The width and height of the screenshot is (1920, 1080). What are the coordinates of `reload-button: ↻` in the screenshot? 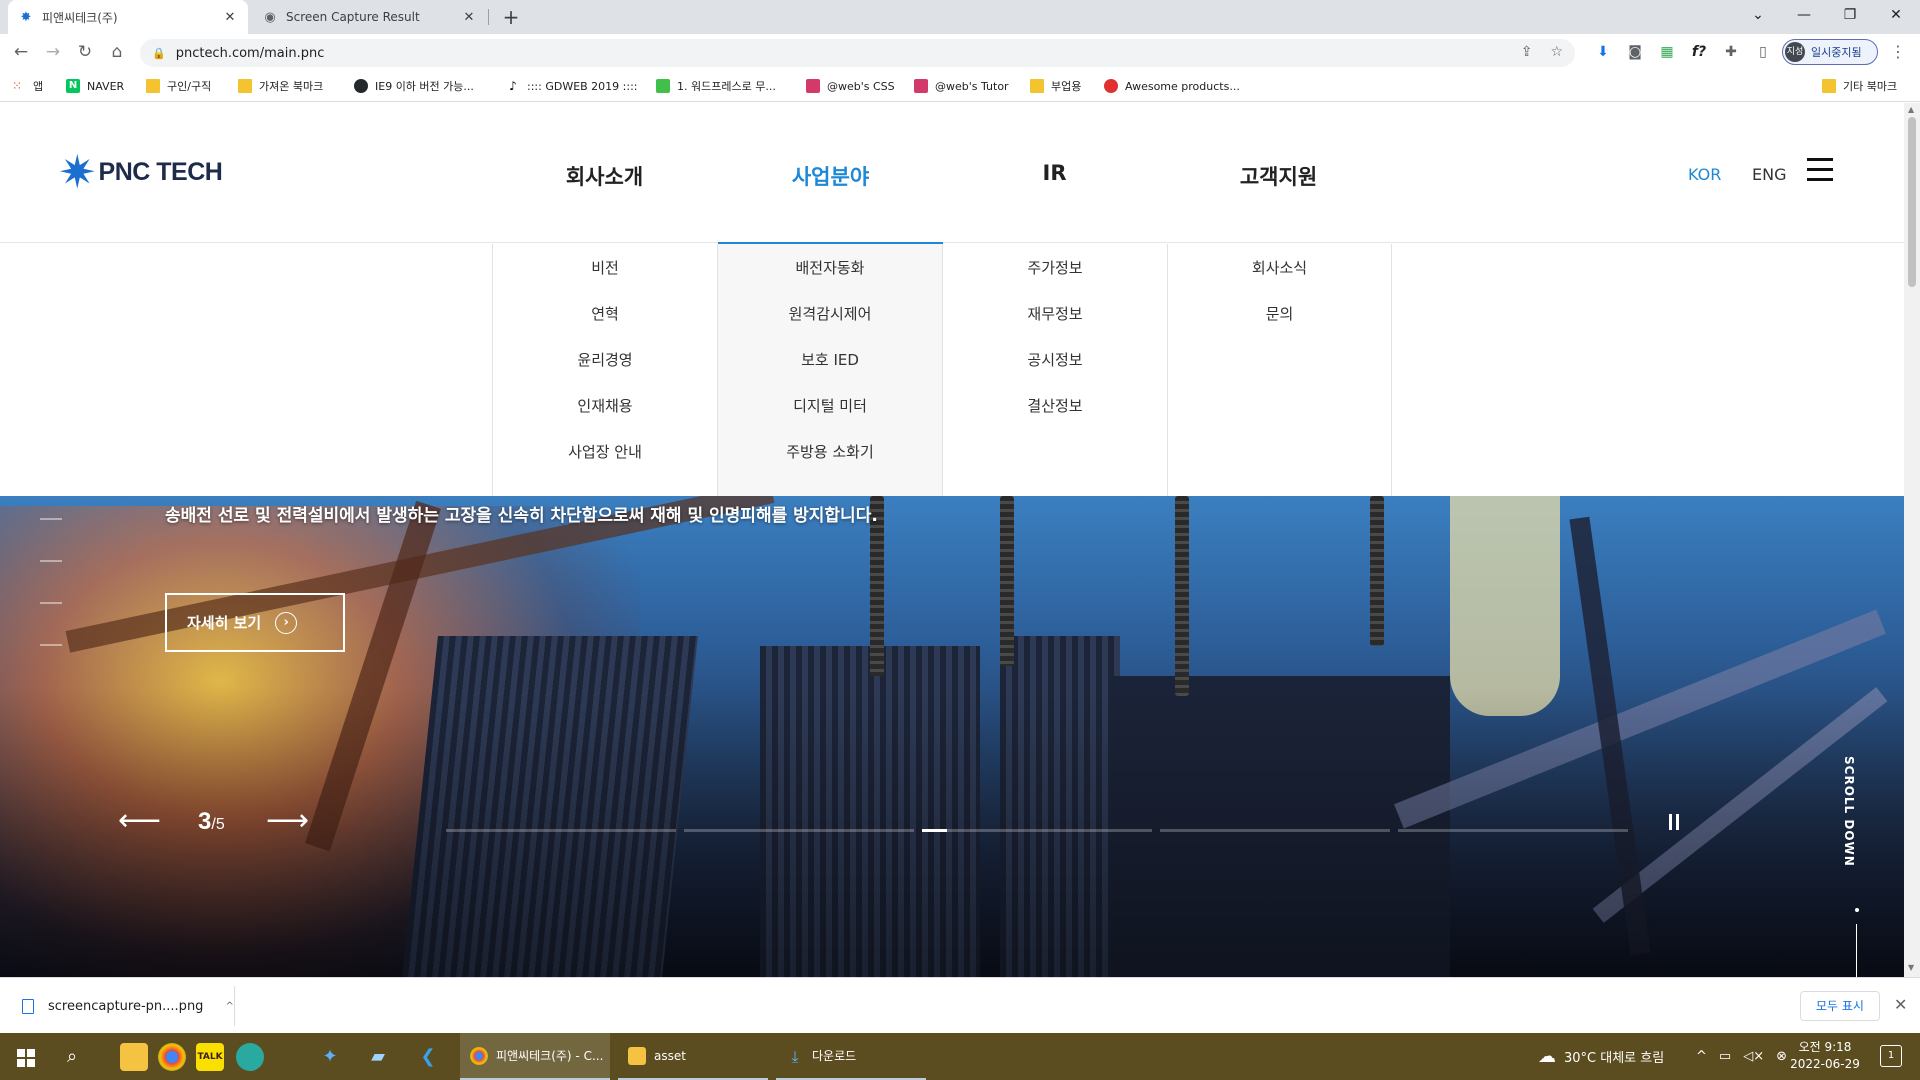 It's located at (85, 53).